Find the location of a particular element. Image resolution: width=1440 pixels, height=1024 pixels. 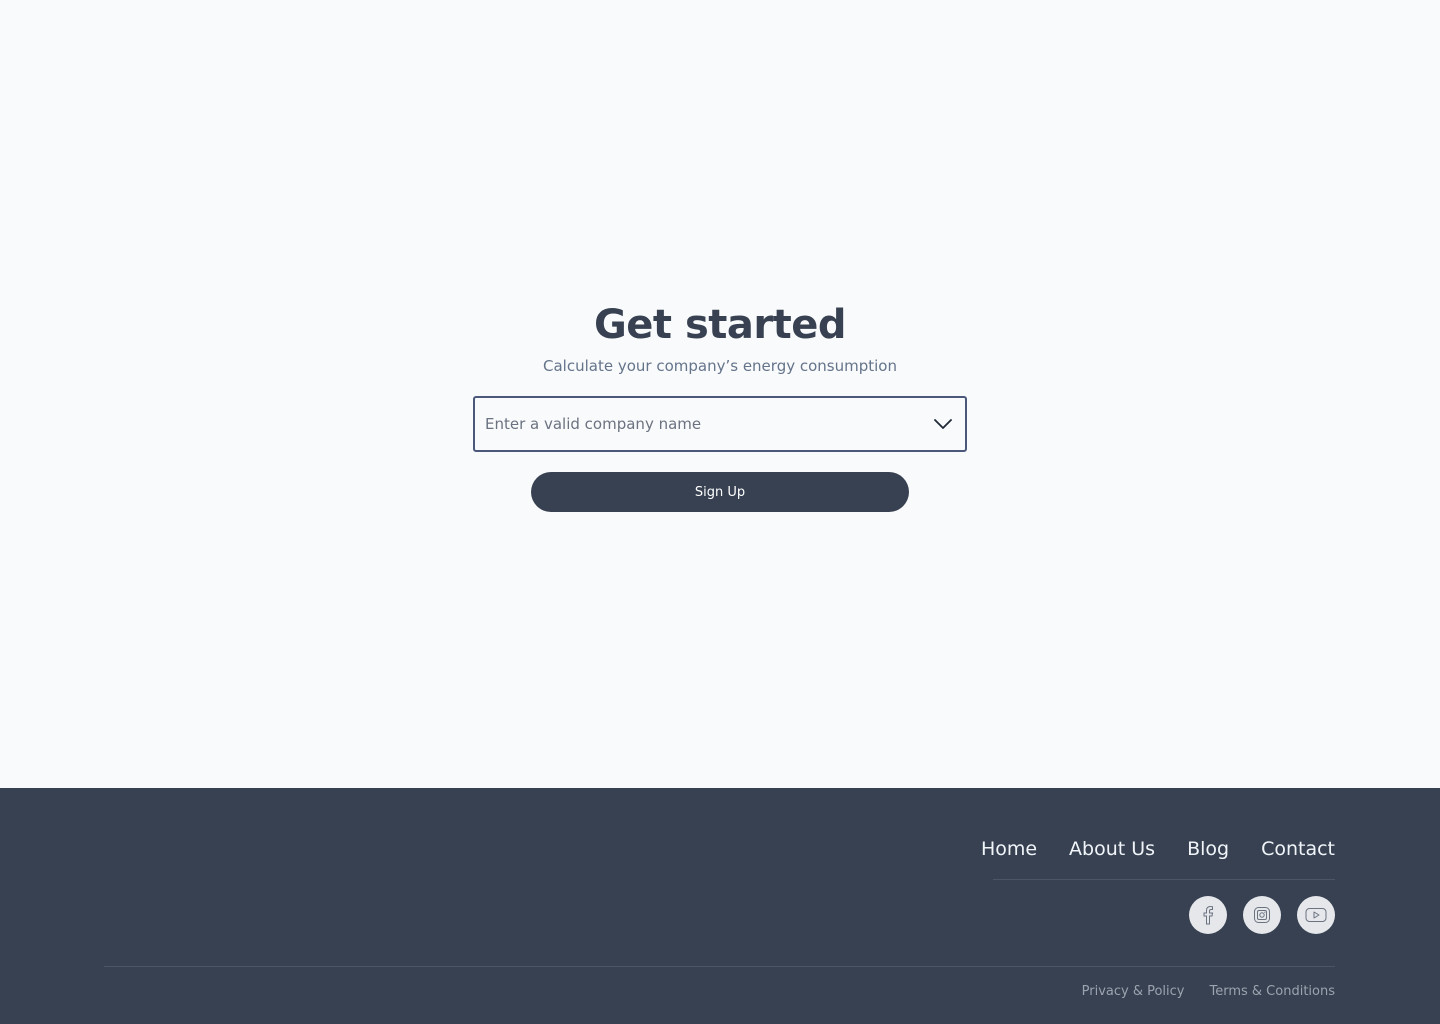

company-select is located at coordinates (720, 424).